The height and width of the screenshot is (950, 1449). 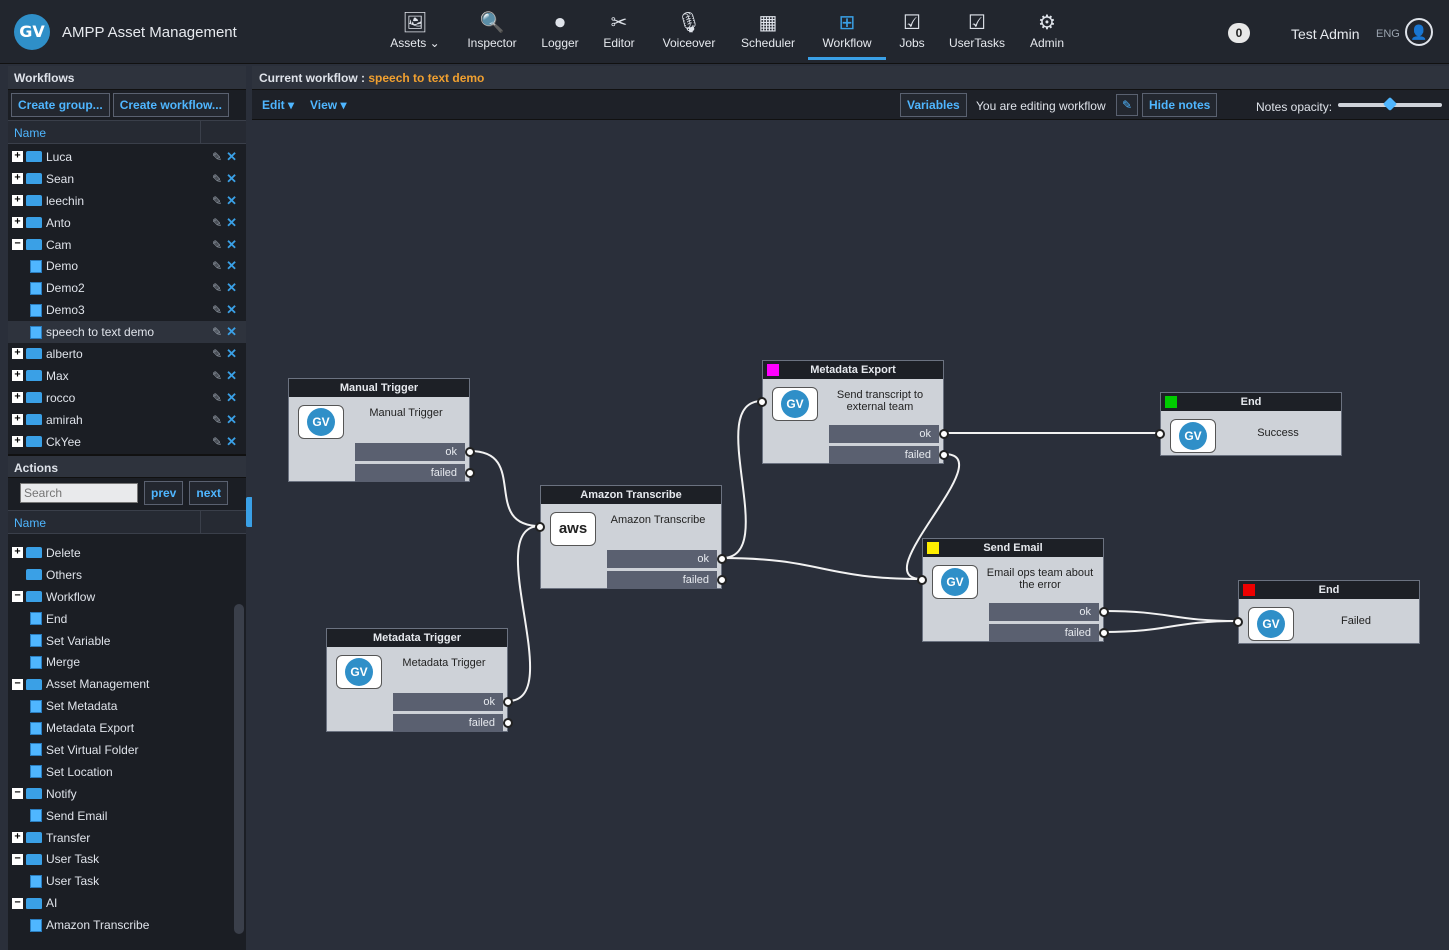 What do you see at coordinates (209, 493) in the screenshot?
I see `next-button: next` at bounding box center [209, 493].